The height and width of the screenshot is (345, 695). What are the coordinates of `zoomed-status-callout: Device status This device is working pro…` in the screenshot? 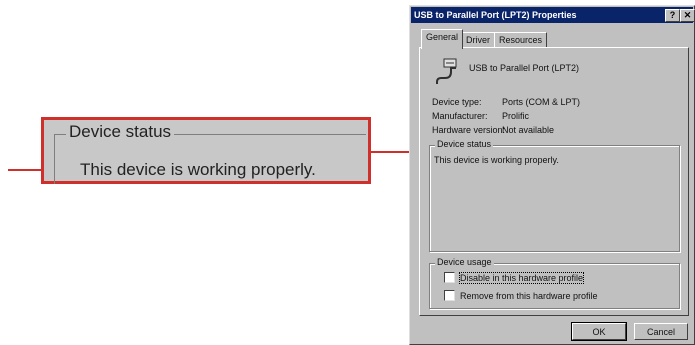 It's located at (206, 150).